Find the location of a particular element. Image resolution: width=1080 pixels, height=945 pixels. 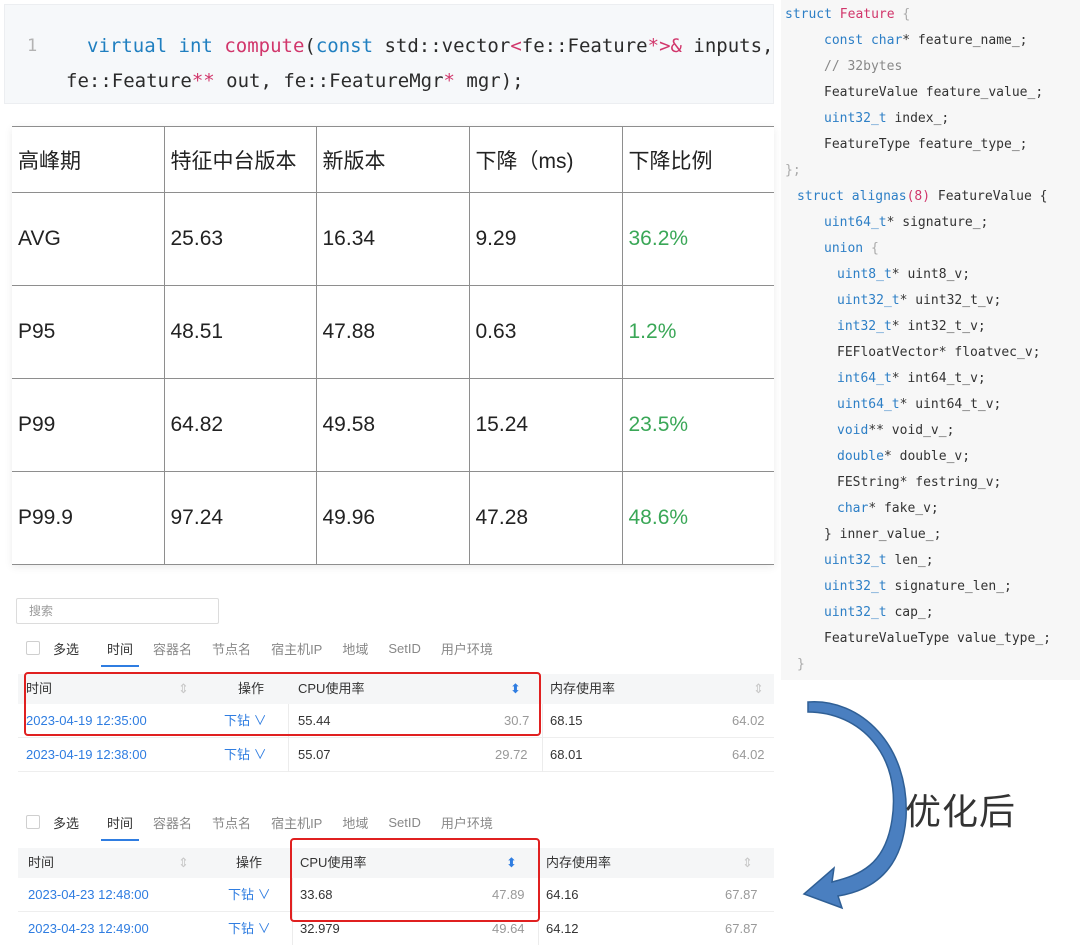

code-line: } is located at coordinates (801, 664).